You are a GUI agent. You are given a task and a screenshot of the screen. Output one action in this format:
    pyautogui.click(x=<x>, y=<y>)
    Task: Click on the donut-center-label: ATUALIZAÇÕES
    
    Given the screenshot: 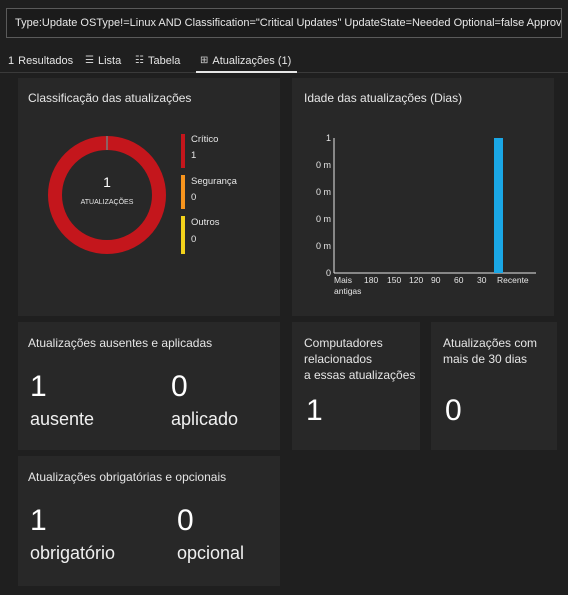 What is the action you would take?
    pyautogui.click(x=107, y=202)
    